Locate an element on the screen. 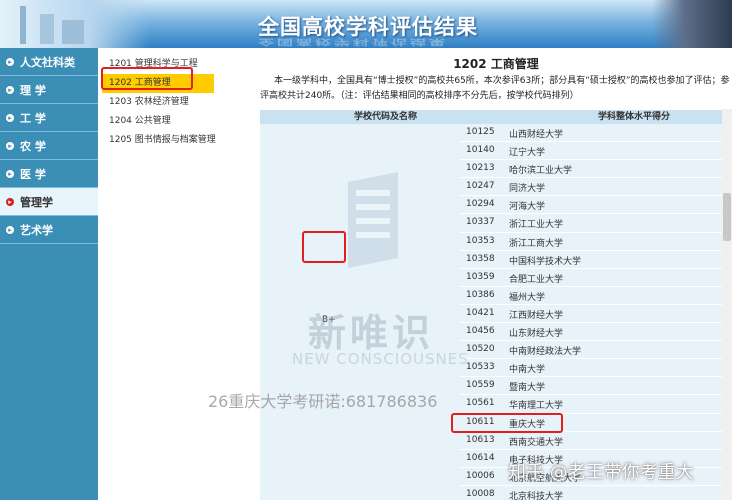  school-code: 10359 is located at coordinates (480, 276).